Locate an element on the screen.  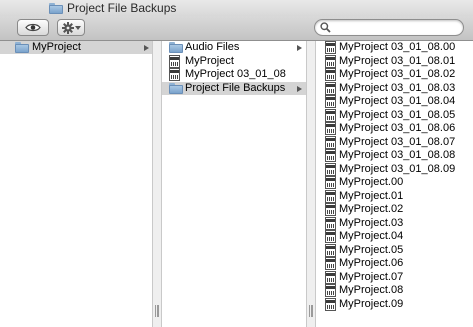
item-label: MyProject.02 is located at coordinates (371, 209).